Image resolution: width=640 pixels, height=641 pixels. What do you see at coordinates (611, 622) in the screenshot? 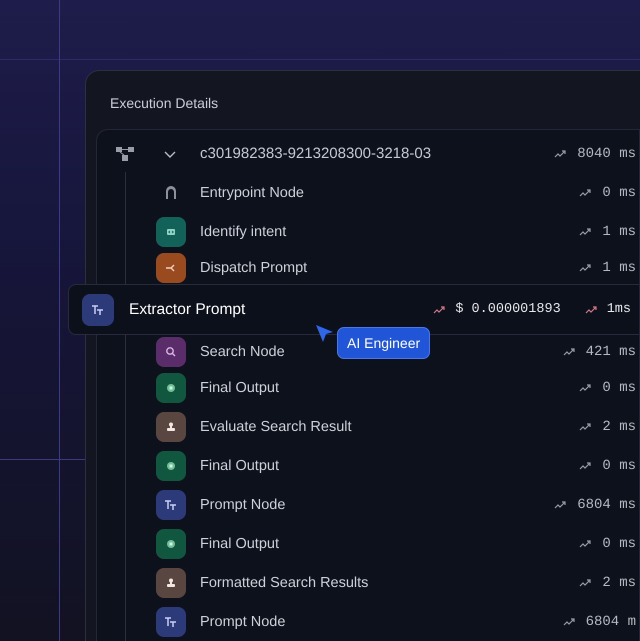
I see `duration: 6804 m` at bounding box center [611, 622].